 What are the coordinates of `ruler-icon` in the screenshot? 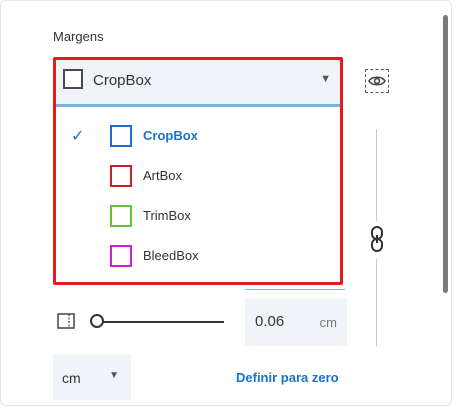 It's located at (66, 321).